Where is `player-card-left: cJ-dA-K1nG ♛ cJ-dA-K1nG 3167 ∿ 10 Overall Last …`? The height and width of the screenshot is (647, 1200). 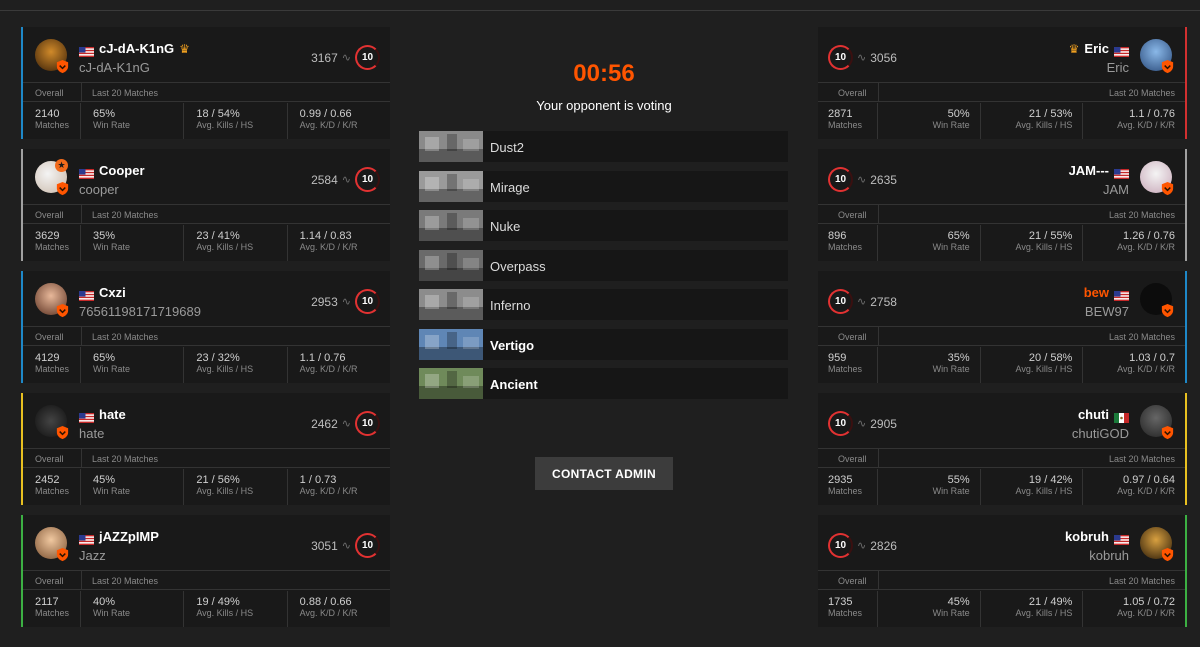 player-card-left: cJ-dA-K1nG ♛ cJ-dA-K1nG 3167 ∿ 10 Overall Last … is located at coordinates (205, 83).